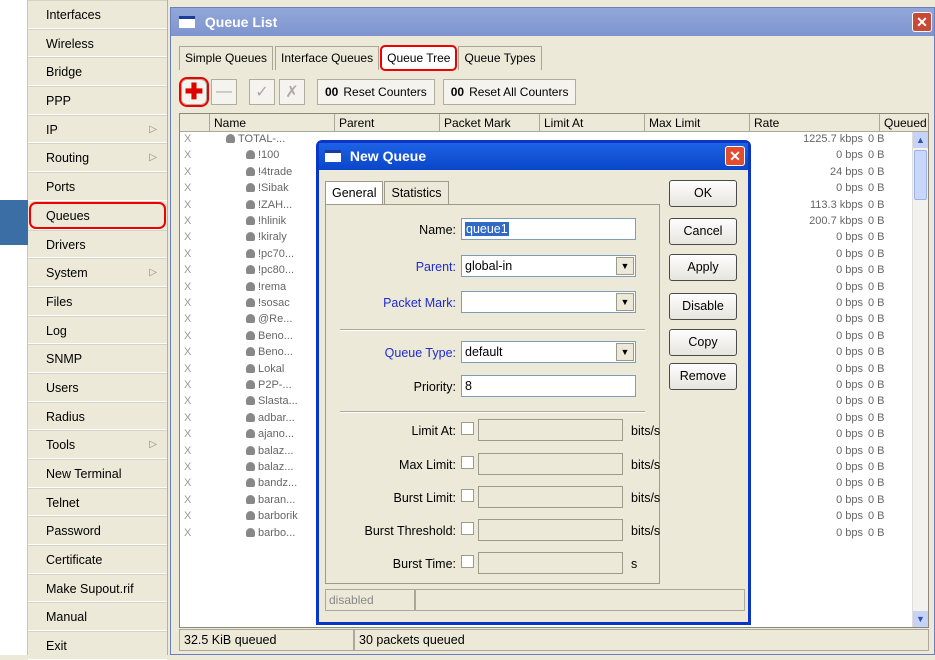  I want to click on tab-simple-queues: Simple Queues, so click(226, 58).